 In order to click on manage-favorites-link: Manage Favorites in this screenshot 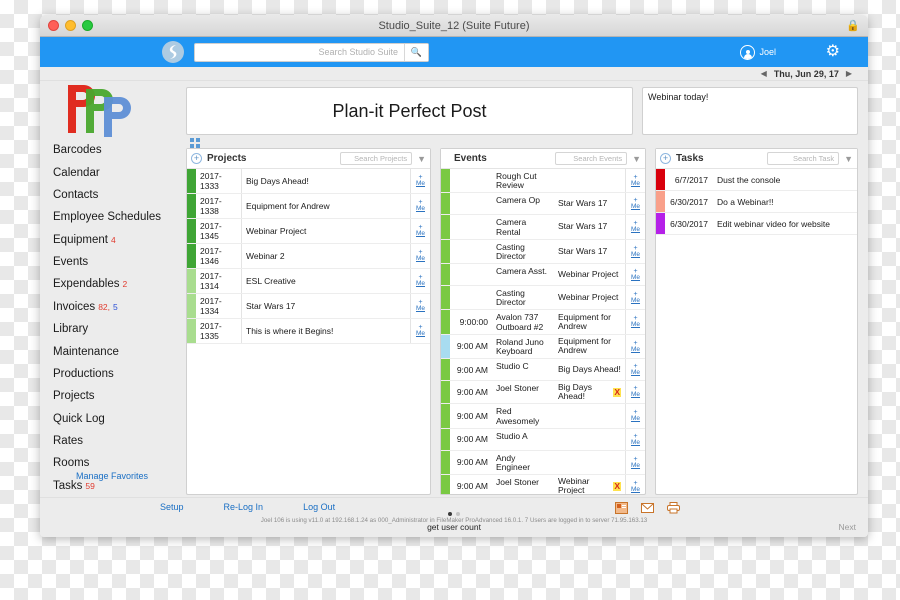, I will do `click(112, 476)`.